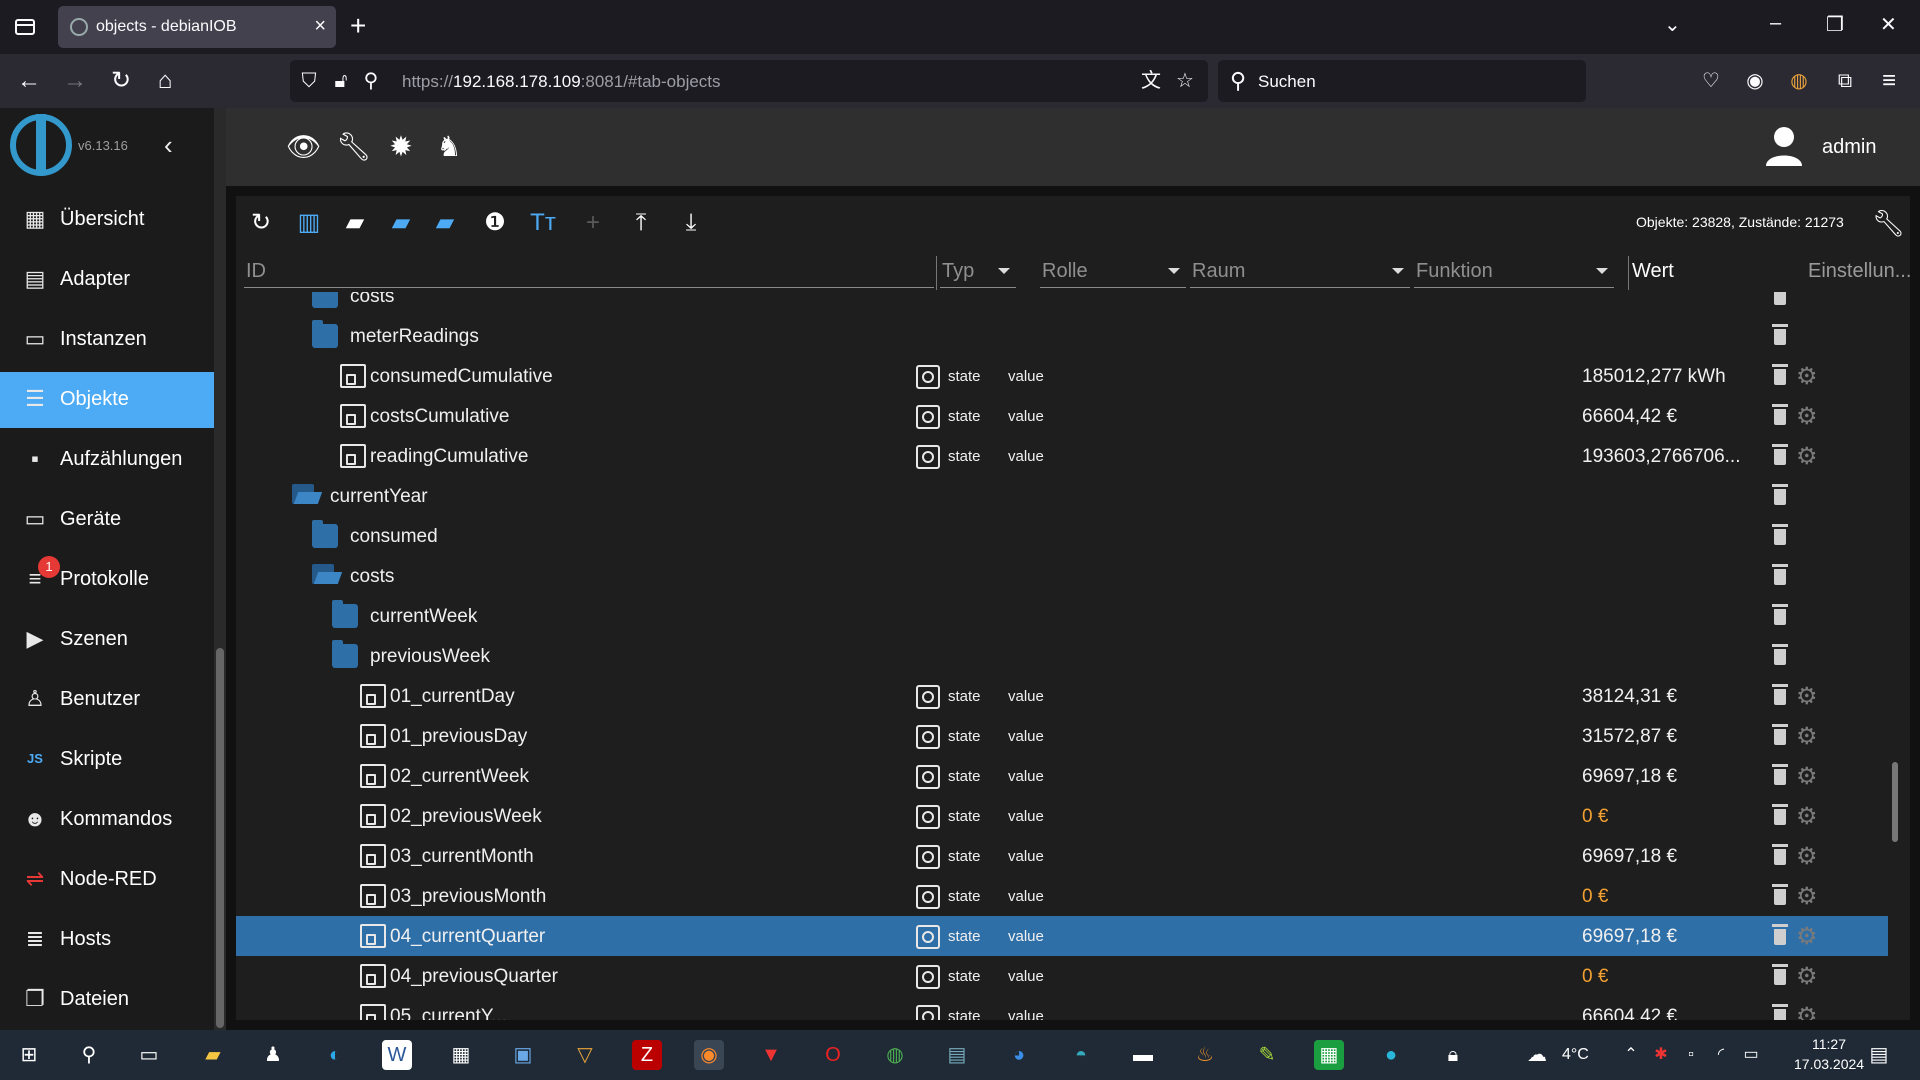 Image resolution: width=1920 pixels, height=1080 pixels. I want to click on app-icon: ▤, so click(957, 1055).